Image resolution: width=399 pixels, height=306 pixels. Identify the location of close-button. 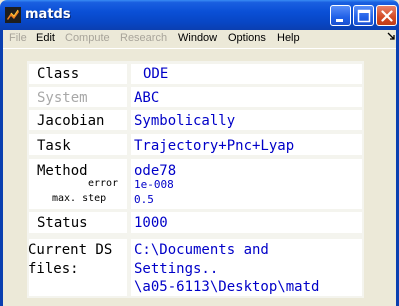
(386, 15).